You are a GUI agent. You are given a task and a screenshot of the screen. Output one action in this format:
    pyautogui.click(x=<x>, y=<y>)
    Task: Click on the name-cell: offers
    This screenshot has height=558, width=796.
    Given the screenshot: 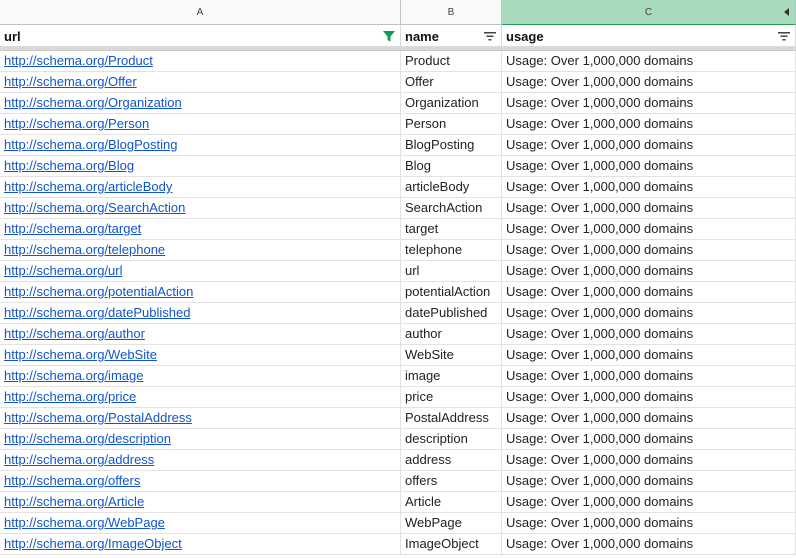 What is the action you would take?
    pyautogui.click(x=451, y=481)
    